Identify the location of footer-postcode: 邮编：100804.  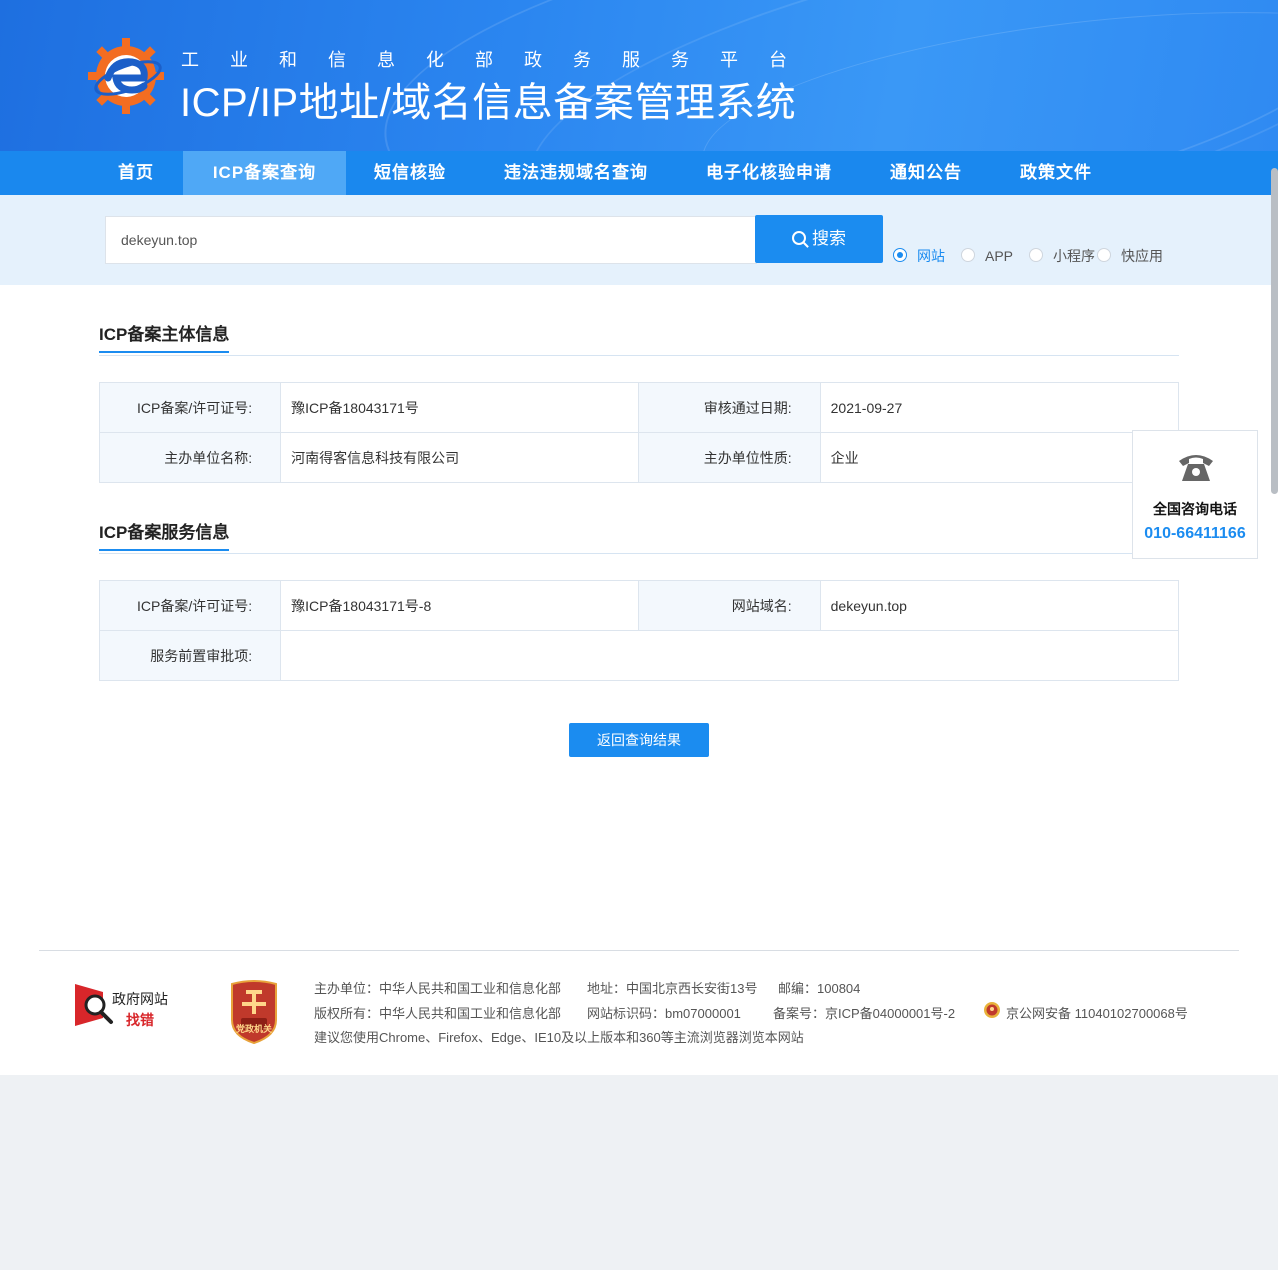
(819, 988).